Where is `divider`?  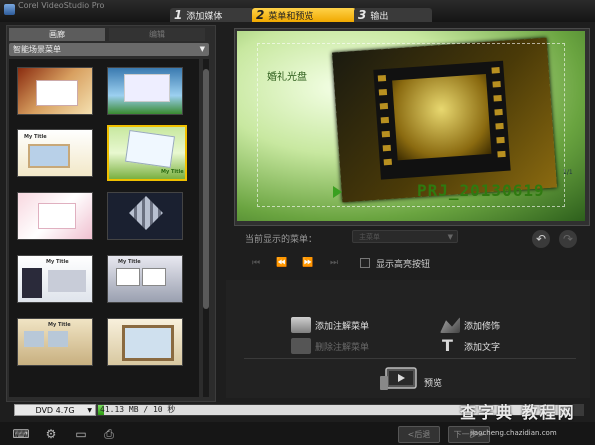 divider is located at coordinates (410, 358).